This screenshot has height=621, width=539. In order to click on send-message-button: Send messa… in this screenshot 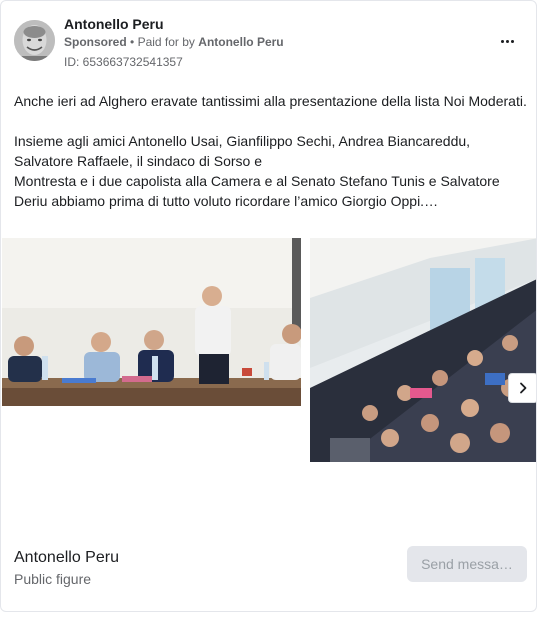, I will do `click(467, 564)`.